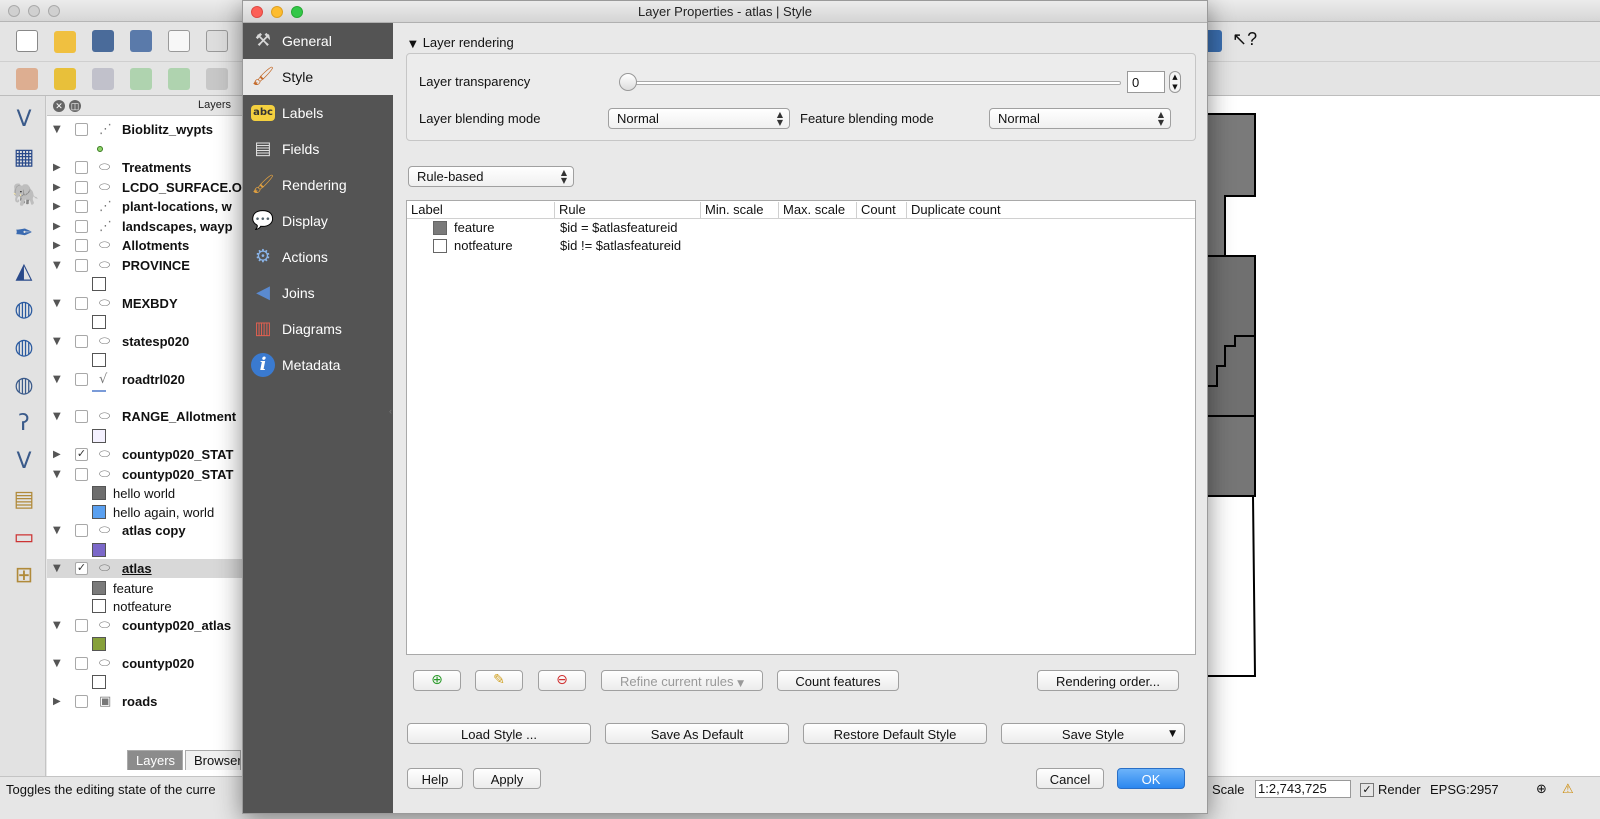 Image resolution: width=1600 pixels, height=819 pixels. Describe the element at coordinates (437, 680) in the screenshot. I see `add-rule-button: ⊕` at that location.